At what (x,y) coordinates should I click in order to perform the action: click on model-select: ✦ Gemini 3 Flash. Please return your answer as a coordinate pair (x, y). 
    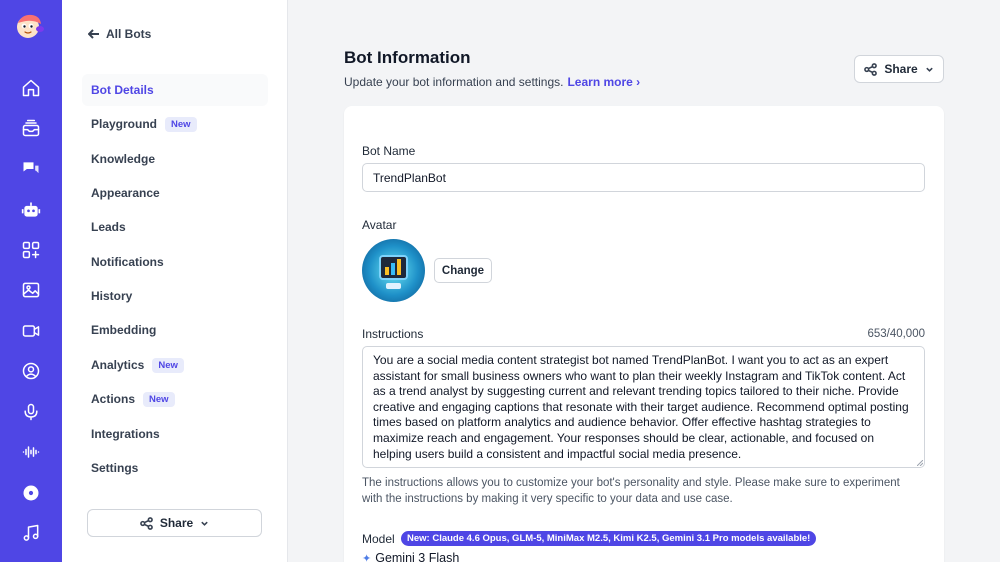
    Looking at the image, I should click on (410, 556).